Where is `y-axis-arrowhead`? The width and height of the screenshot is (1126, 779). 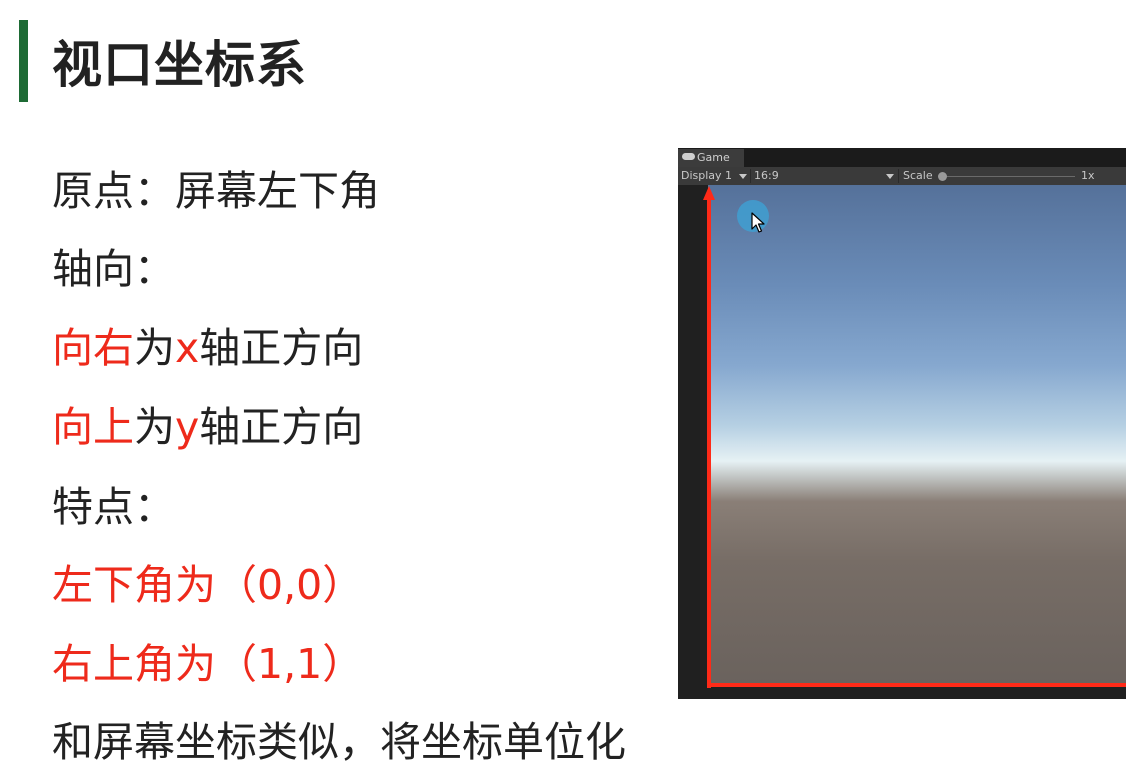
y-axis-arrowhead is located at coordinates (709, 193).